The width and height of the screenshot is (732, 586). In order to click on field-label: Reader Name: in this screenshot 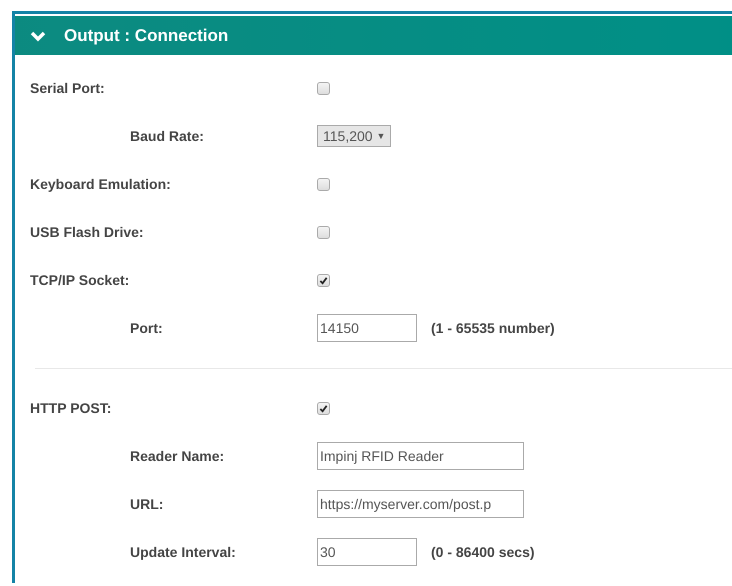, I will do `click(177, 456)`.